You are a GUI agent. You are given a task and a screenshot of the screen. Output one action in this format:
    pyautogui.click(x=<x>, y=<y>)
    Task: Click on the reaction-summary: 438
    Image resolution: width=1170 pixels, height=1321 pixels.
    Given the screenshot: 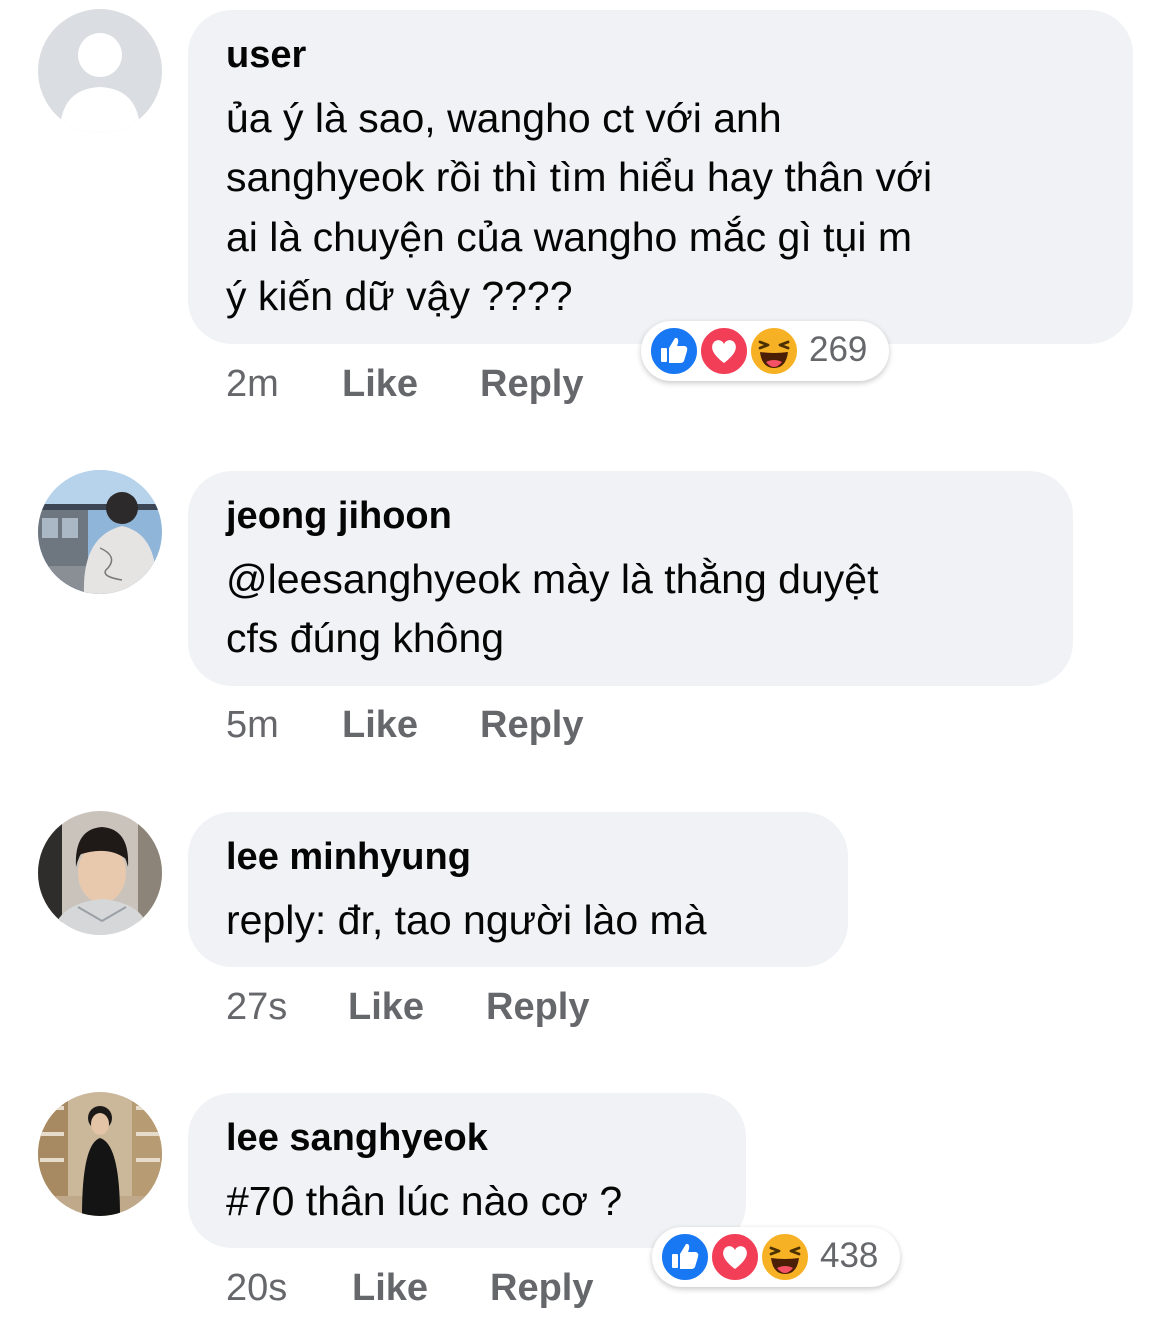 What is the action you would take?
    pyautogui.click(x=776, y=1257)
    